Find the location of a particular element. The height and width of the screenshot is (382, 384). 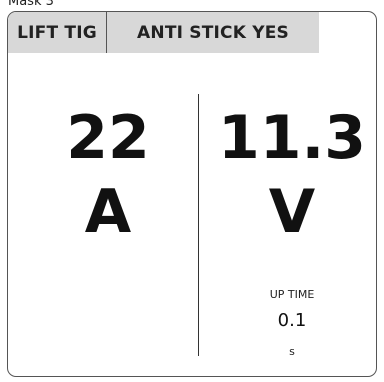

welding-mode-label: LIFT TIG is located at coordinates (57, 32).